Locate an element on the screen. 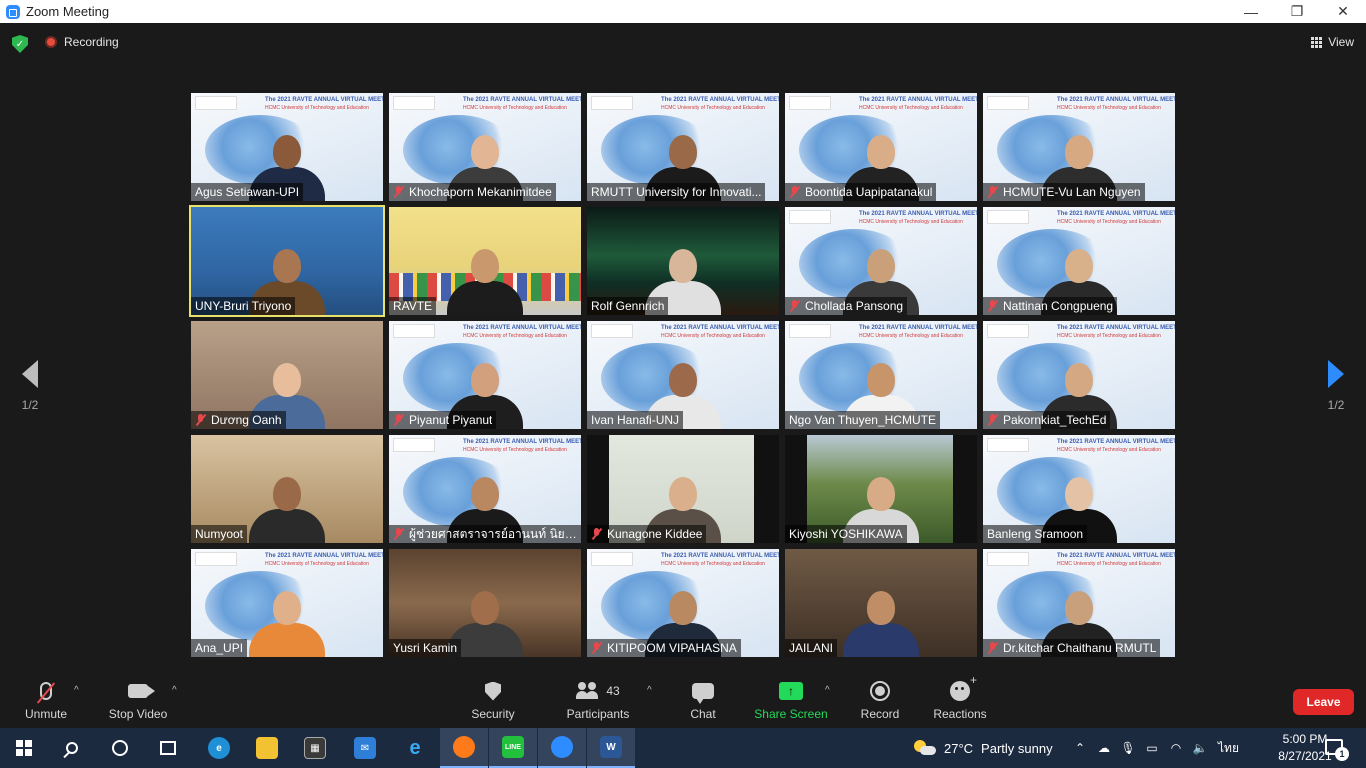 Image resolution: width=1366 pixels, height=768 pixels. line-app-icon: LINE is located at coordinates (513, 747).